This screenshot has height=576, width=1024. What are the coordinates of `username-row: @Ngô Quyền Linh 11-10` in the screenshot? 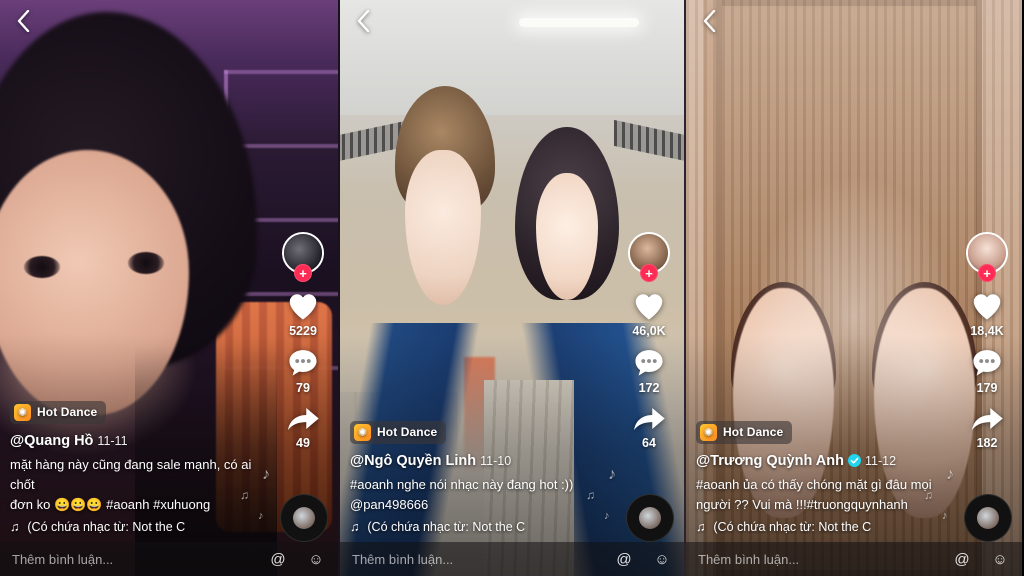 It's located at (482, 461).